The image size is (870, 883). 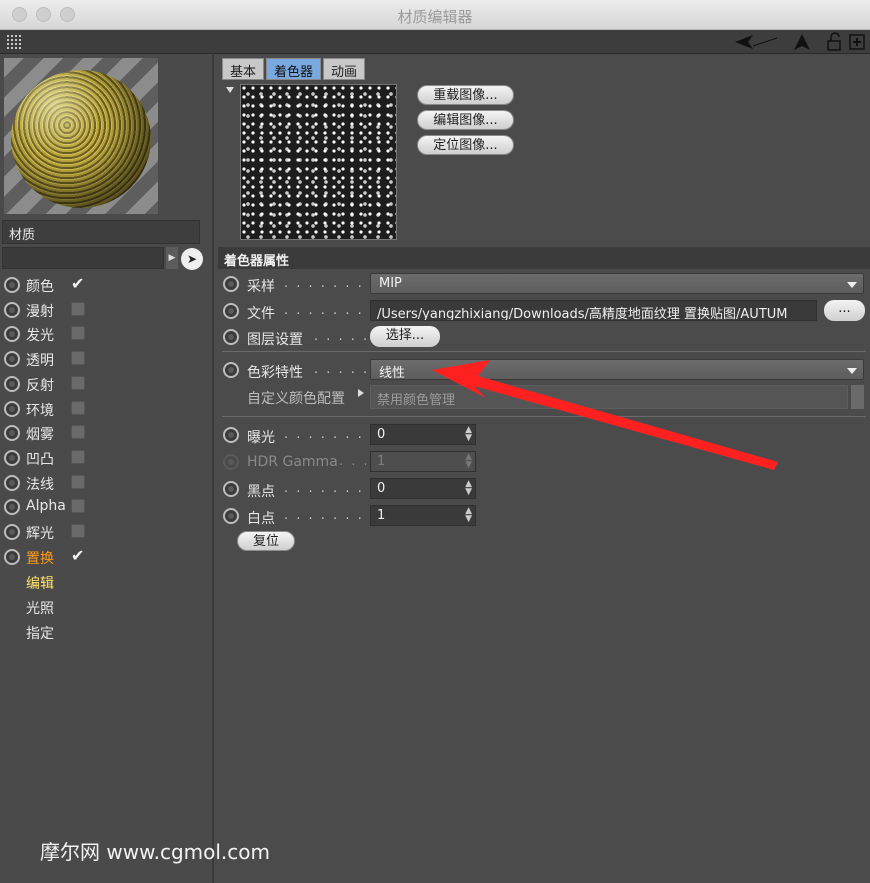 What do you see at coordinates (852, 285) in the screenshot?
I see `chevron-down-icon` at bounding box center [852, 285].